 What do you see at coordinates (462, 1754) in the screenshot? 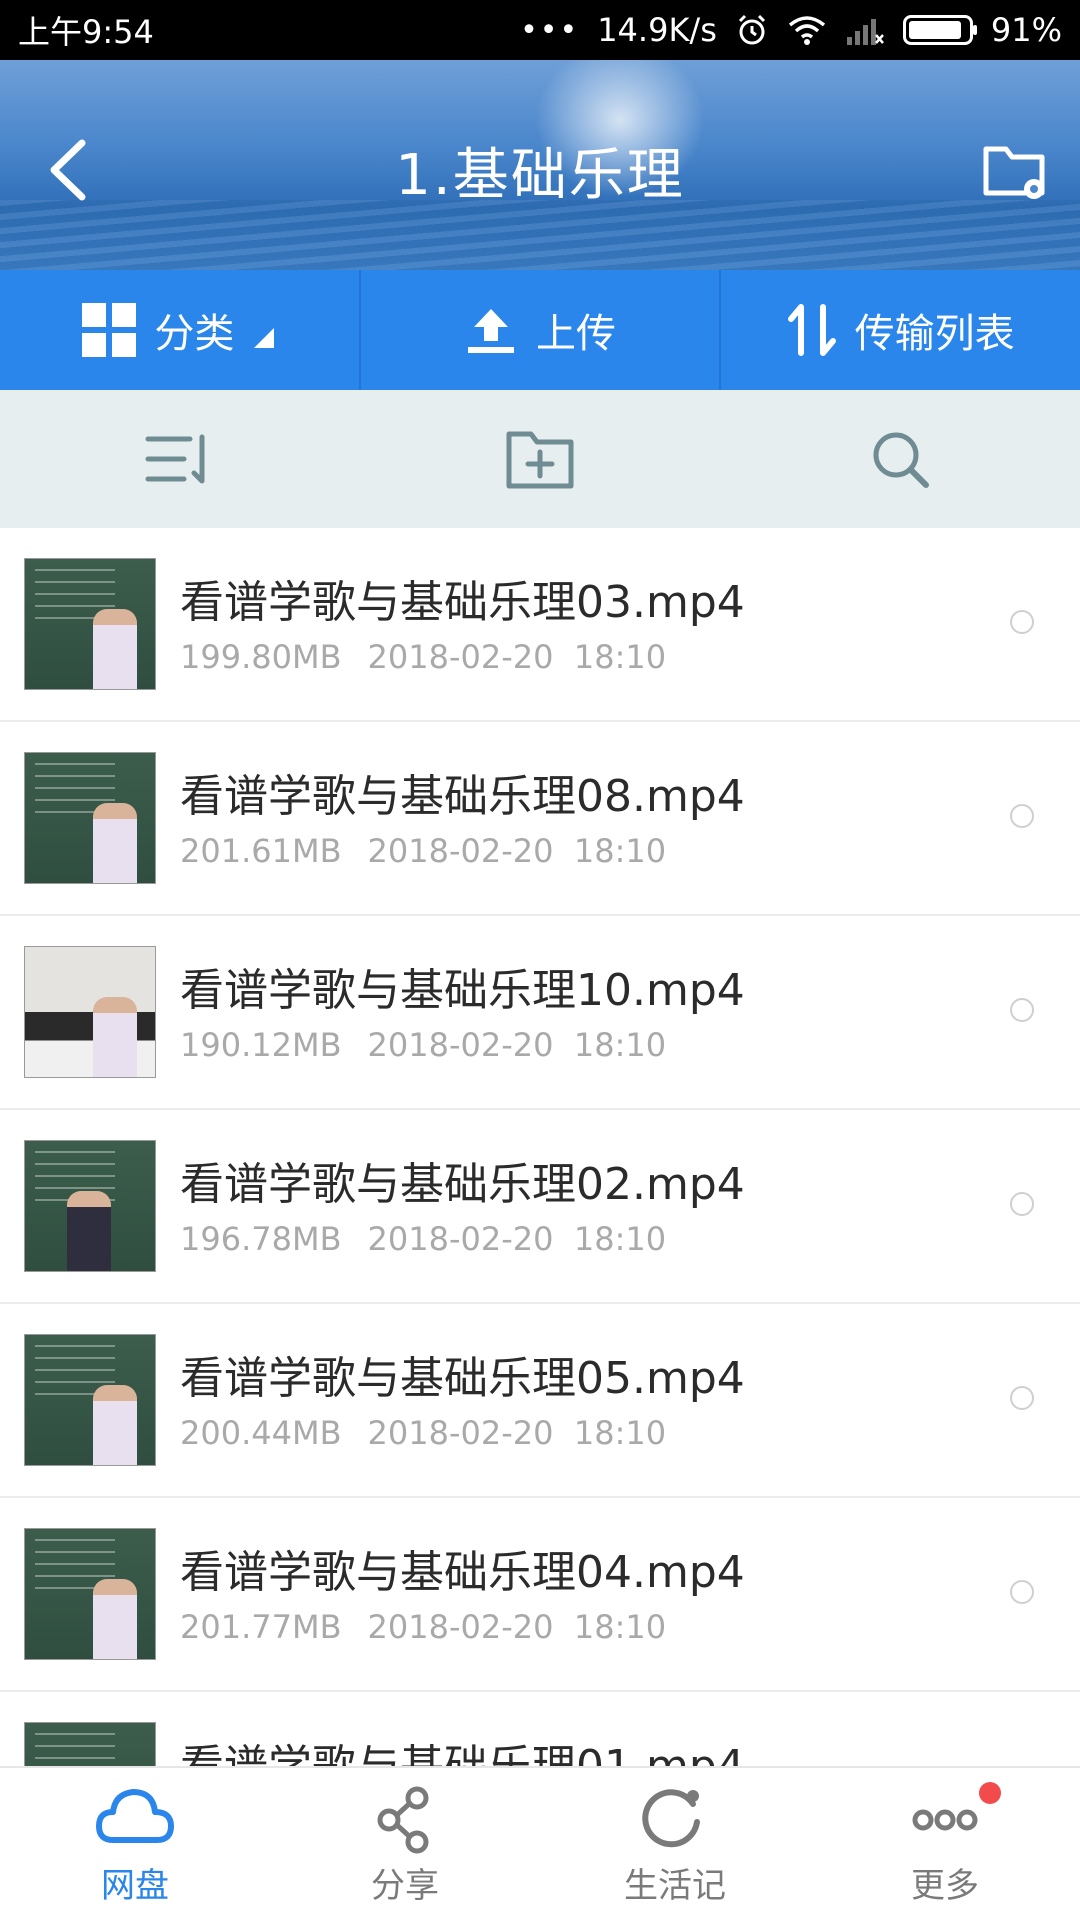
I see `file-name: 看谱学歌与基础乐理01.mp4` at bounding box center [462, 1754].